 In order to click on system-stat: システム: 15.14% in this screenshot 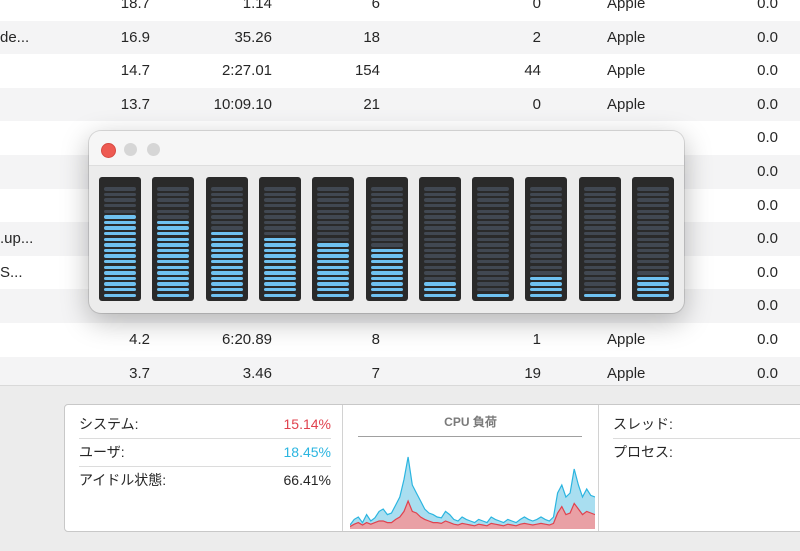, I will do `click(205, 425)`.